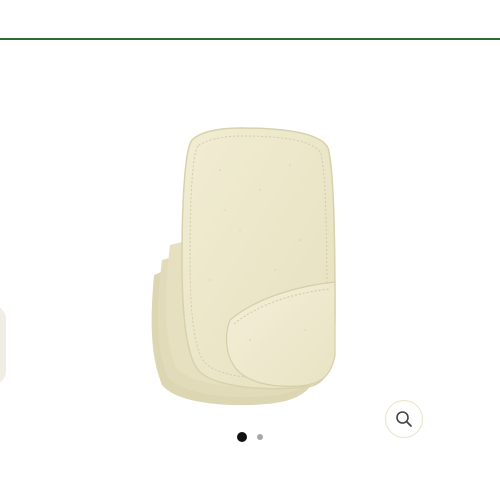 The width and height of the screenshot is (500, 500). Describe the element at coordinates (404, 419) in the screenshot. I see `search-icon` at that location.